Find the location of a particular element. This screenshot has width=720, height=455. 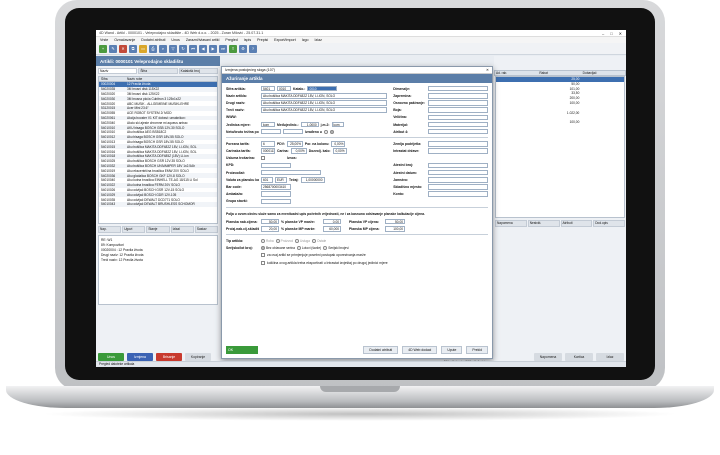

edit-icon: ✎ is located at coordinates (113, 48).